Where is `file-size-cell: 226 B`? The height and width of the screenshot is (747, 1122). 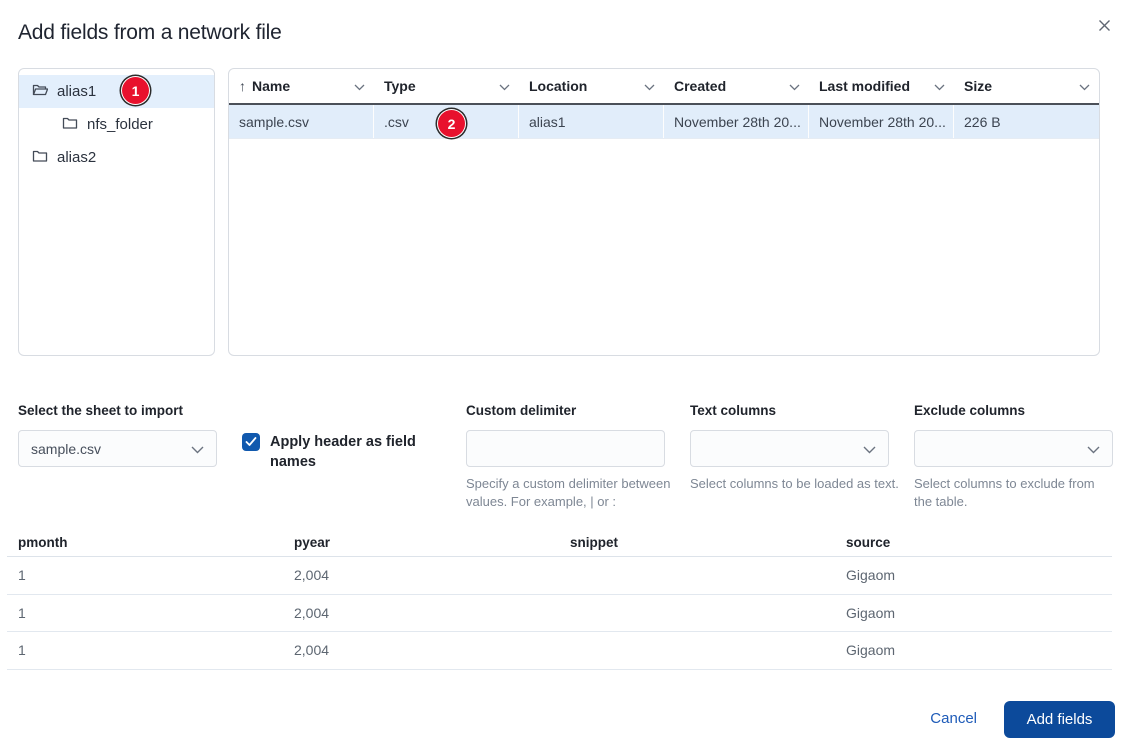 file-size-cell: 226 B is located at coordinates (982, 121).